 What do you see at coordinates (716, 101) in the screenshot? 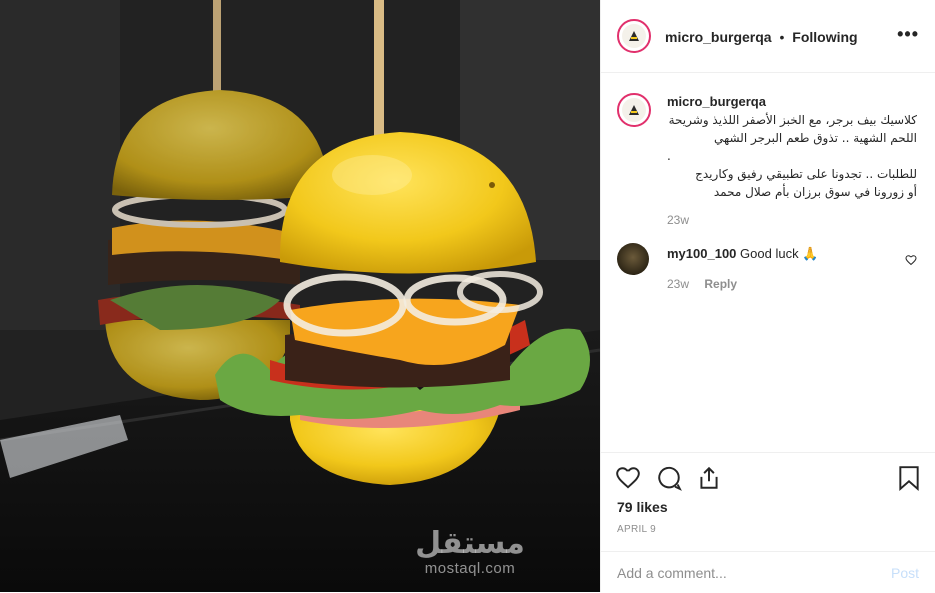
I see `caption-username: micro_burgerqa` at bounding box center [716, 101].